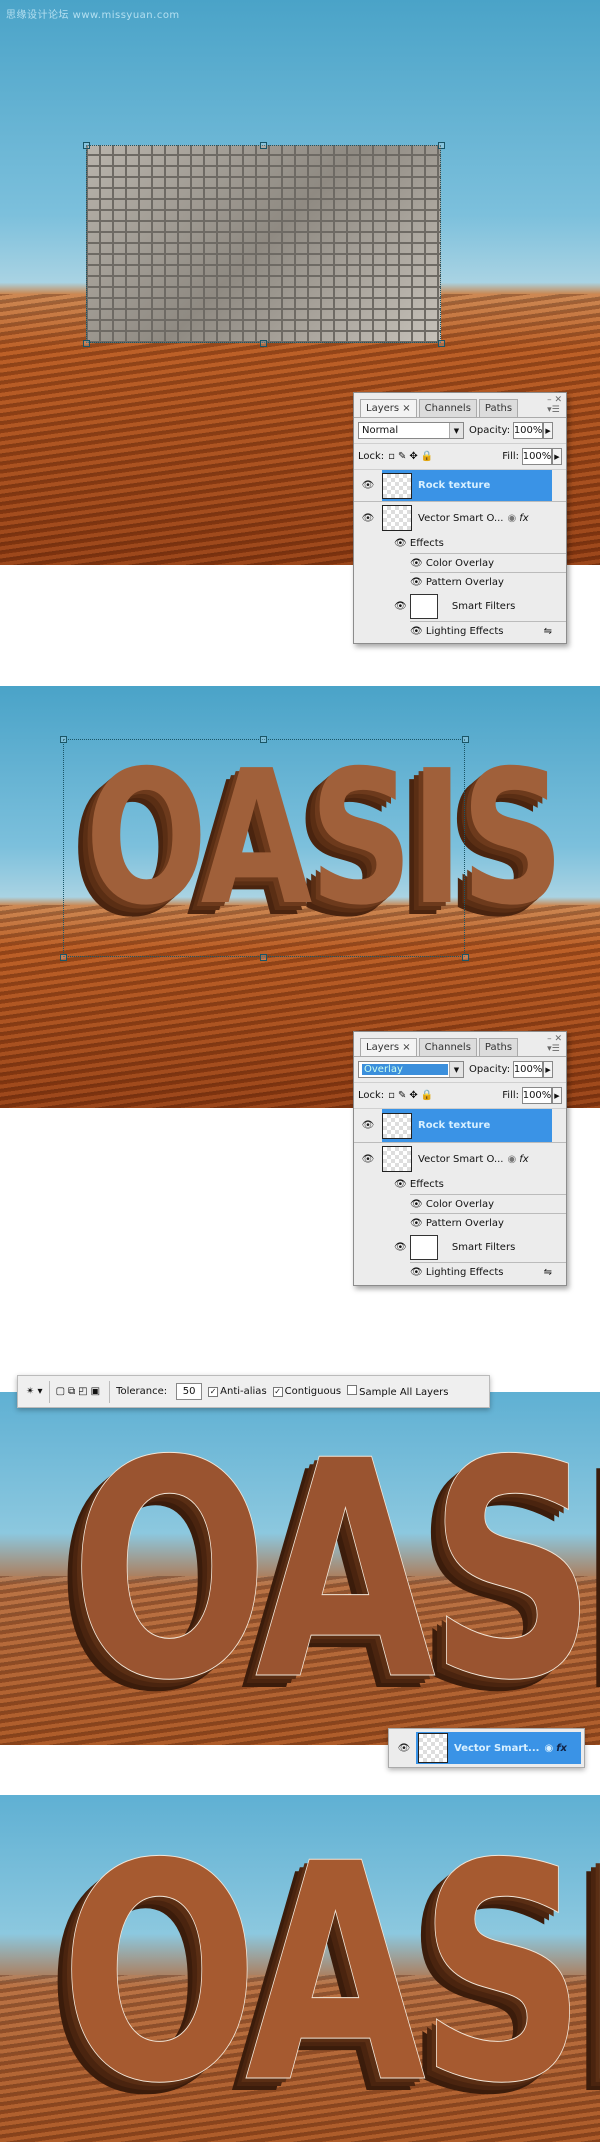 This screenshot has height=2142, width=600. I want to click on transform-box, so click(263, 244).